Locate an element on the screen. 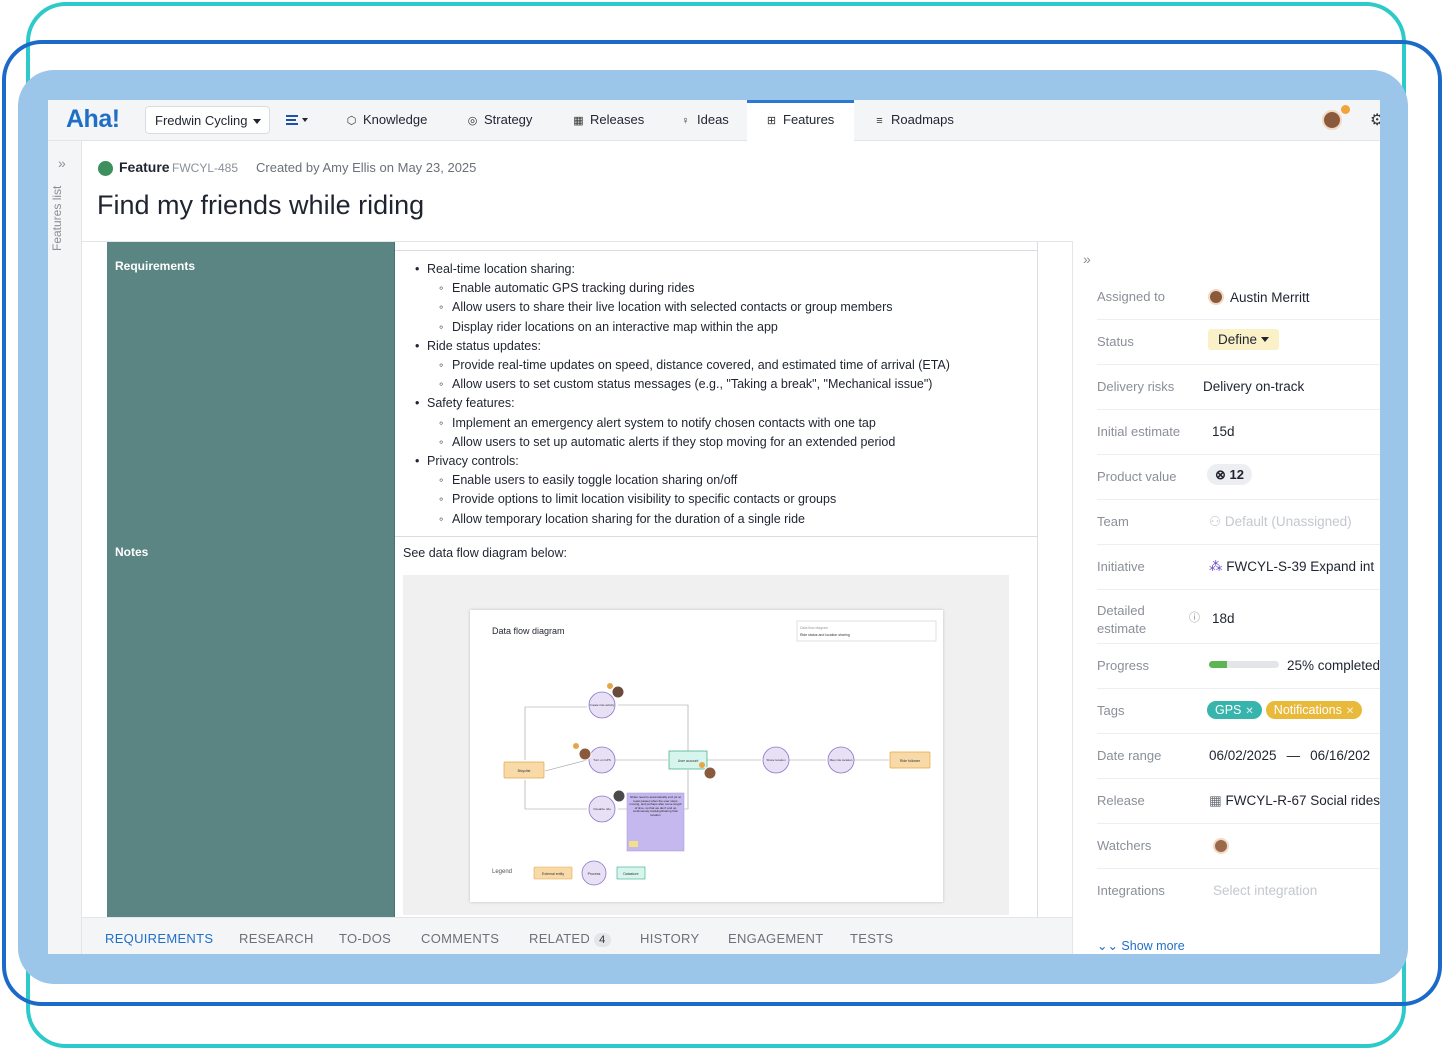  prop-status: Status Define is located at coordinates (1238, 342).